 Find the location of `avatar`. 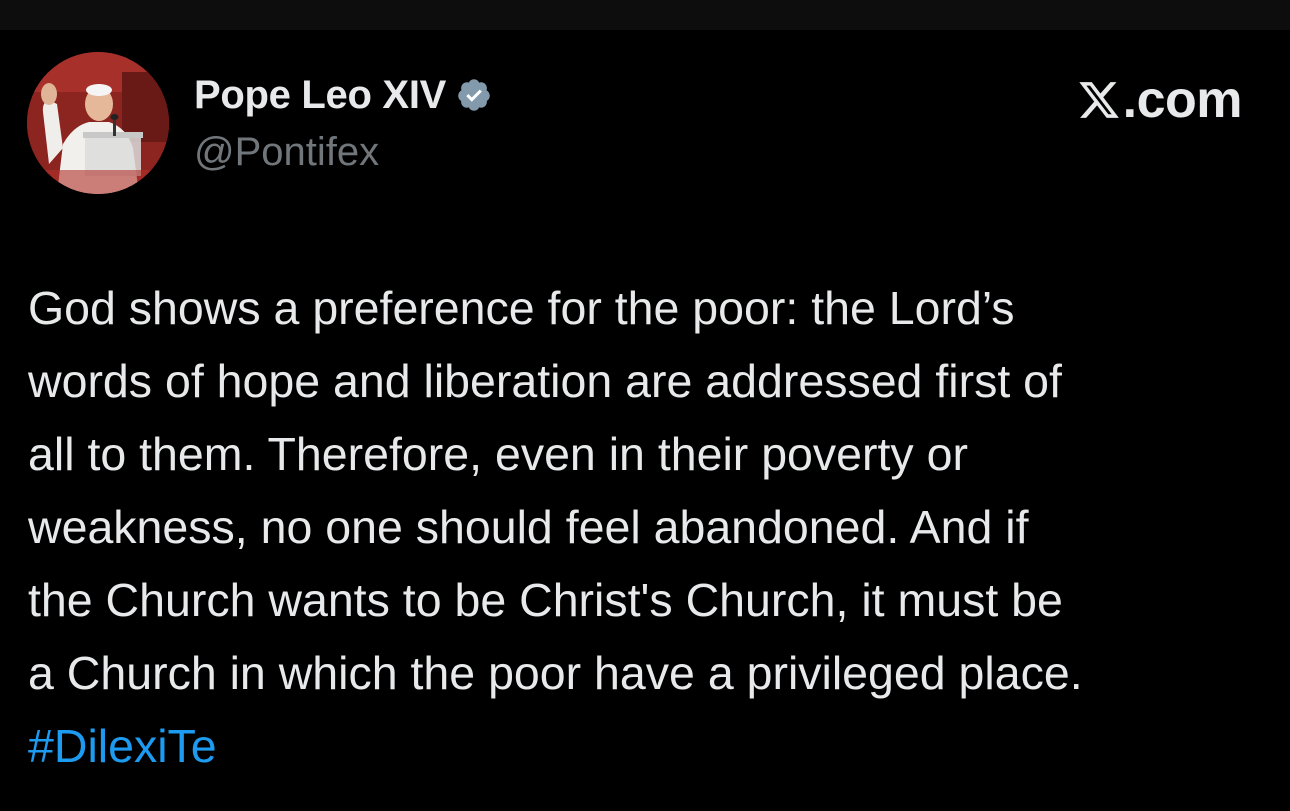

avatar is located at coordinates (98, 123).